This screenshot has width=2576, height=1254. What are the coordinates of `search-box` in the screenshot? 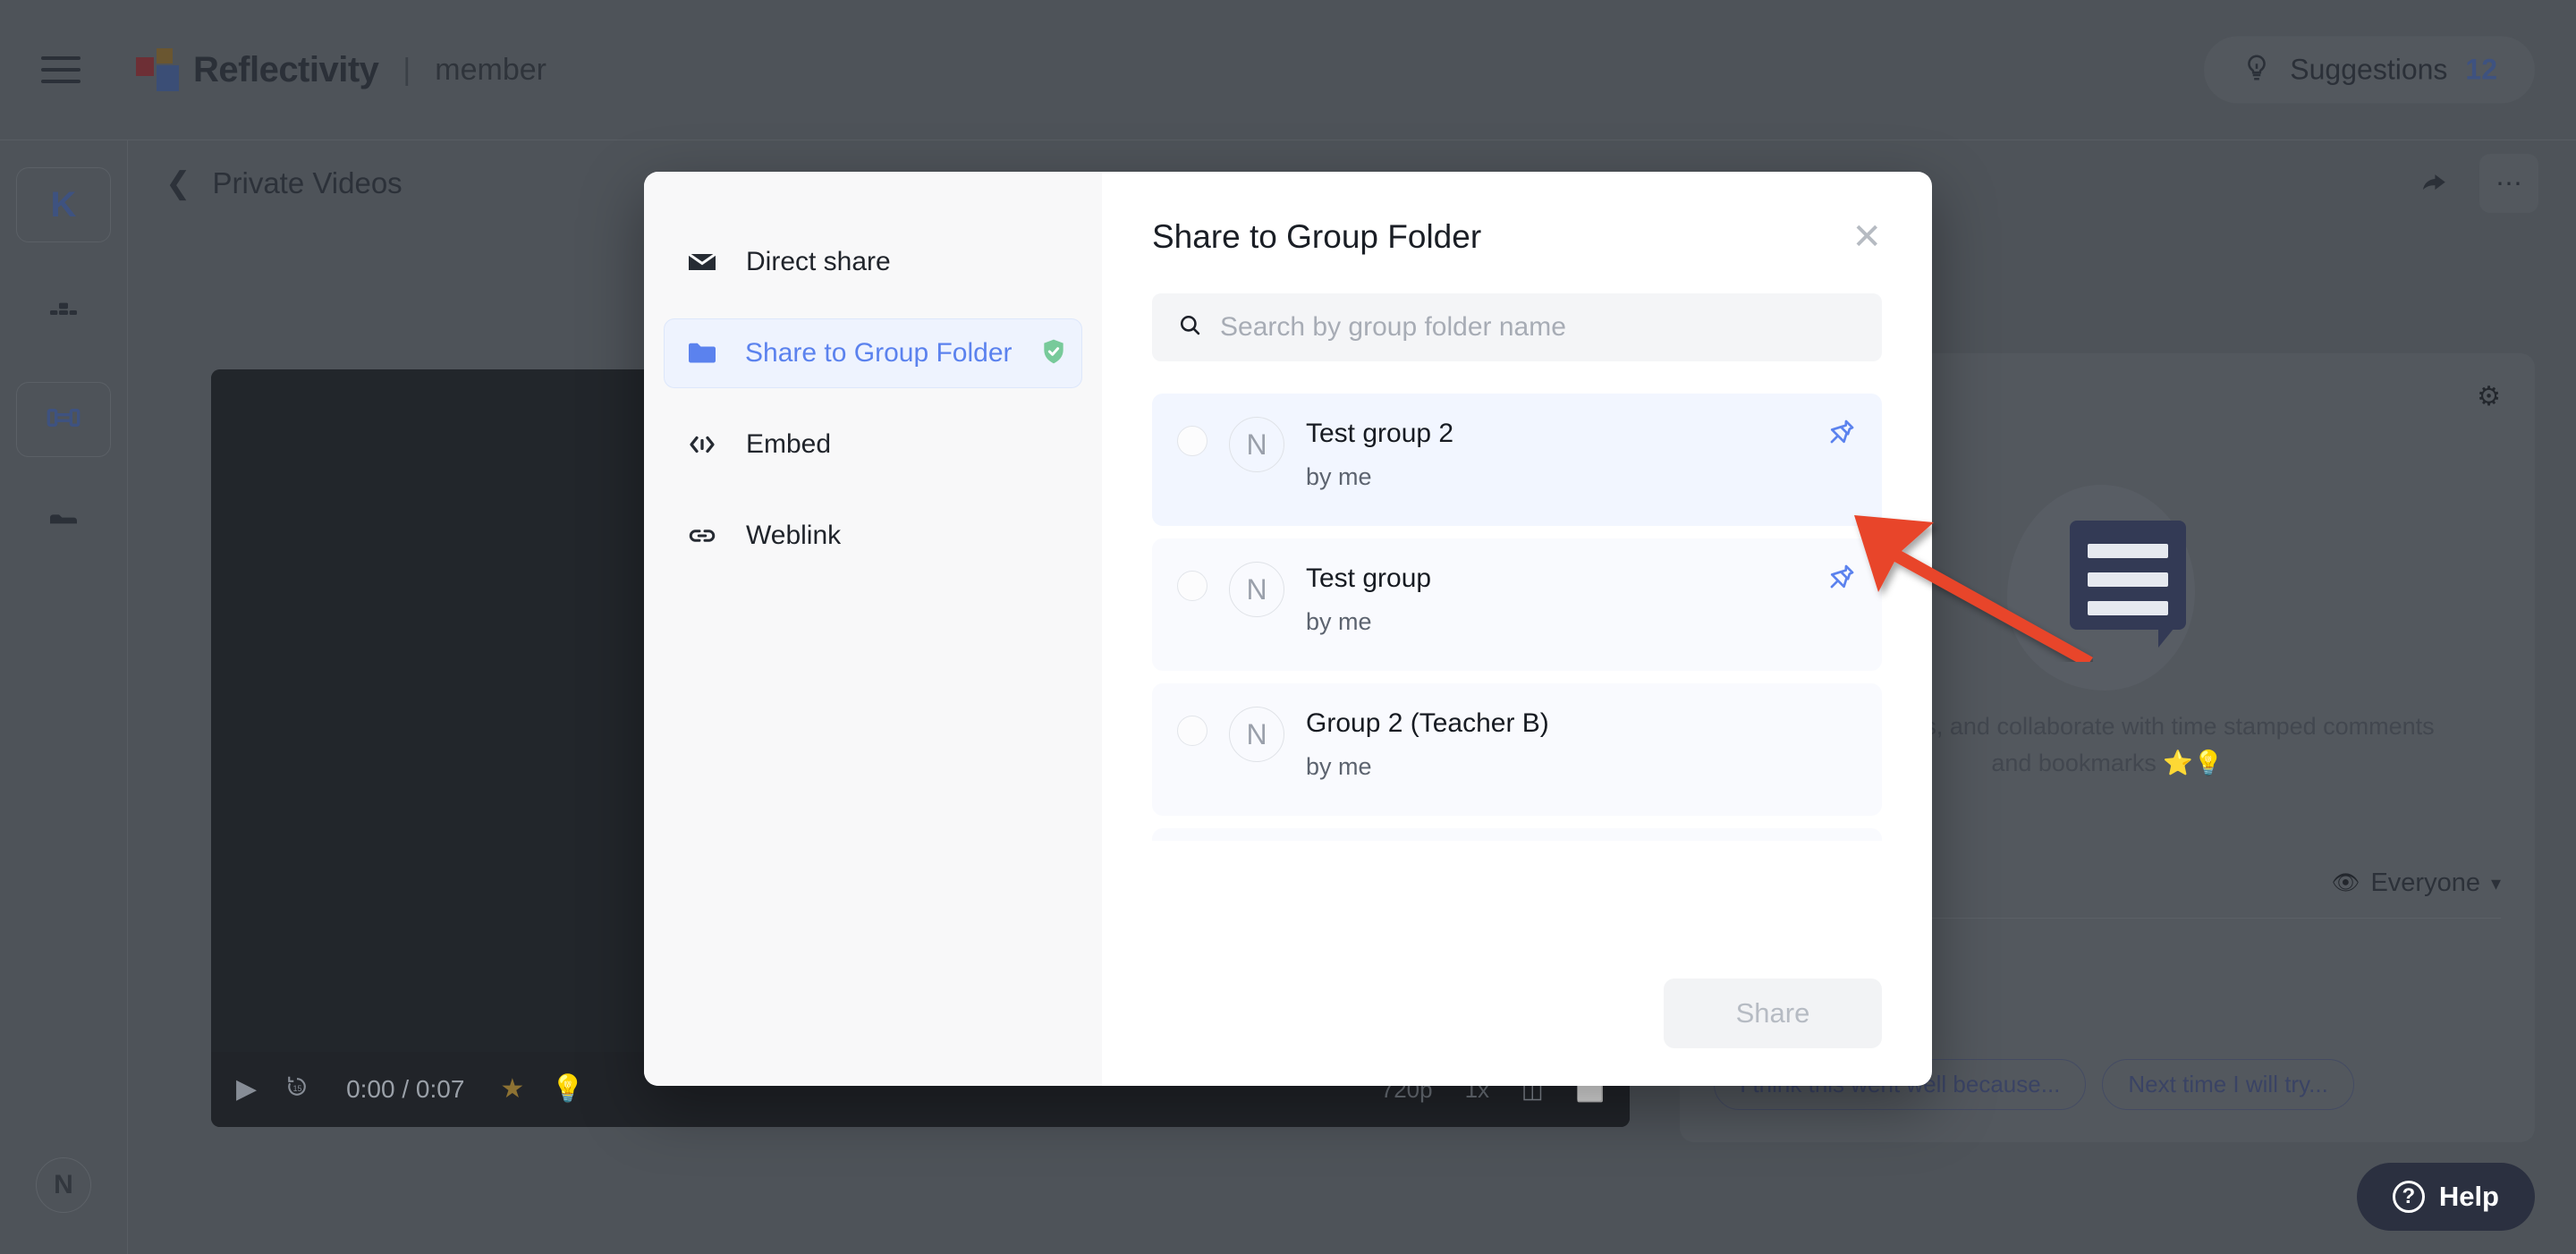 It's located at (1517, 327).